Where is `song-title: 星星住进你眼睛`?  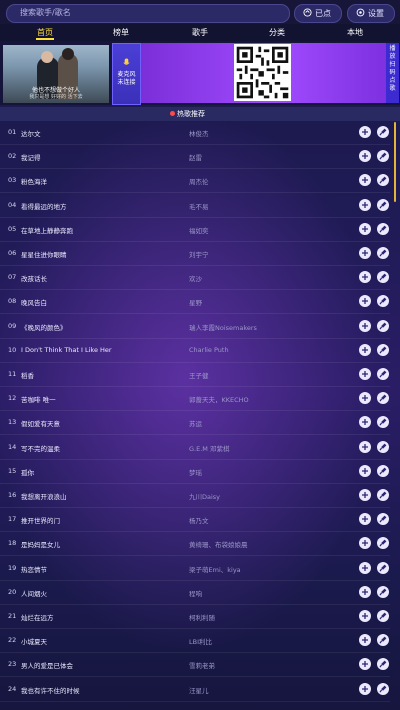
song-title: 星星住进你眼睛 is located at coordinates (44, 254).